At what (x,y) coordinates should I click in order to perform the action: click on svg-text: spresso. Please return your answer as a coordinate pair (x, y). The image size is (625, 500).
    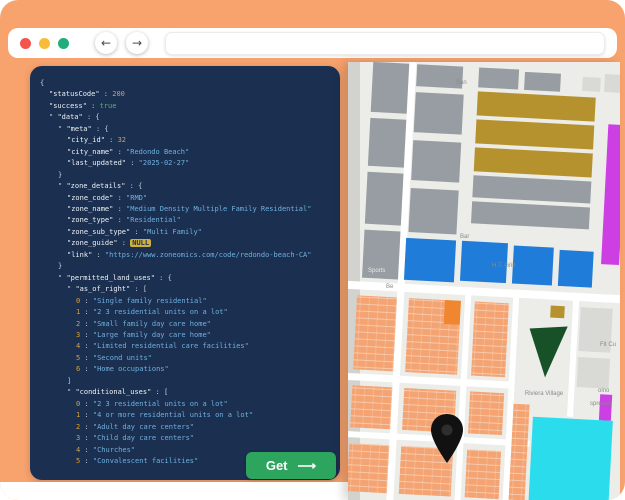
    Looking at the image, I should click on (601, 404).